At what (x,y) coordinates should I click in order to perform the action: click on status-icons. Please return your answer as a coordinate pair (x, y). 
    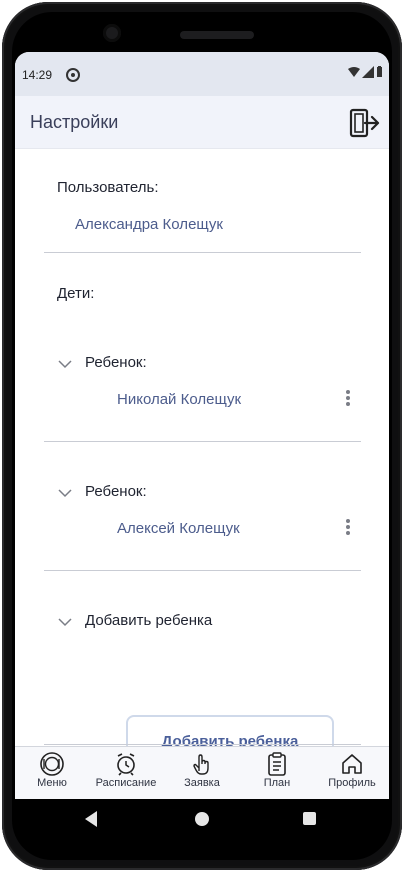
    Looking at the image, I should click on (365, 72).